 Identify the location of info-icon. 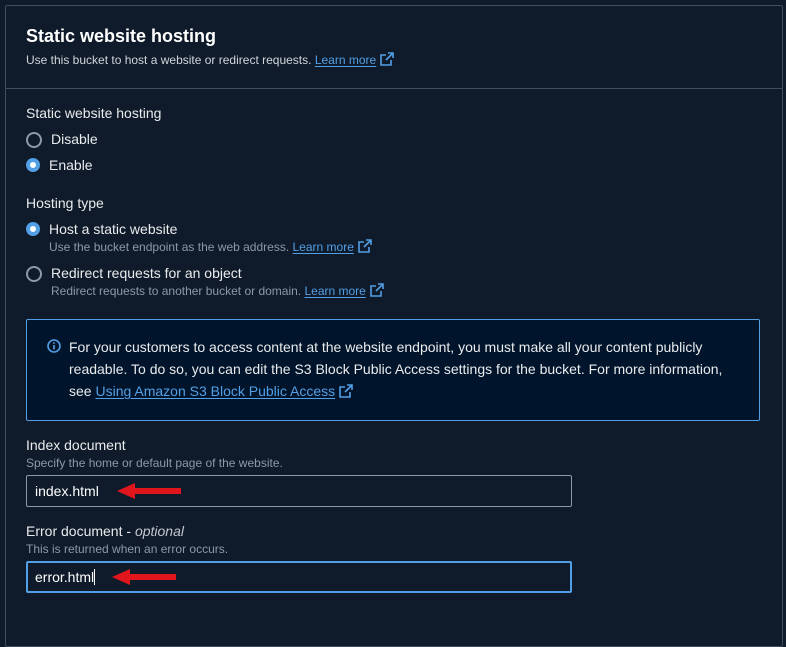
(54, 379).